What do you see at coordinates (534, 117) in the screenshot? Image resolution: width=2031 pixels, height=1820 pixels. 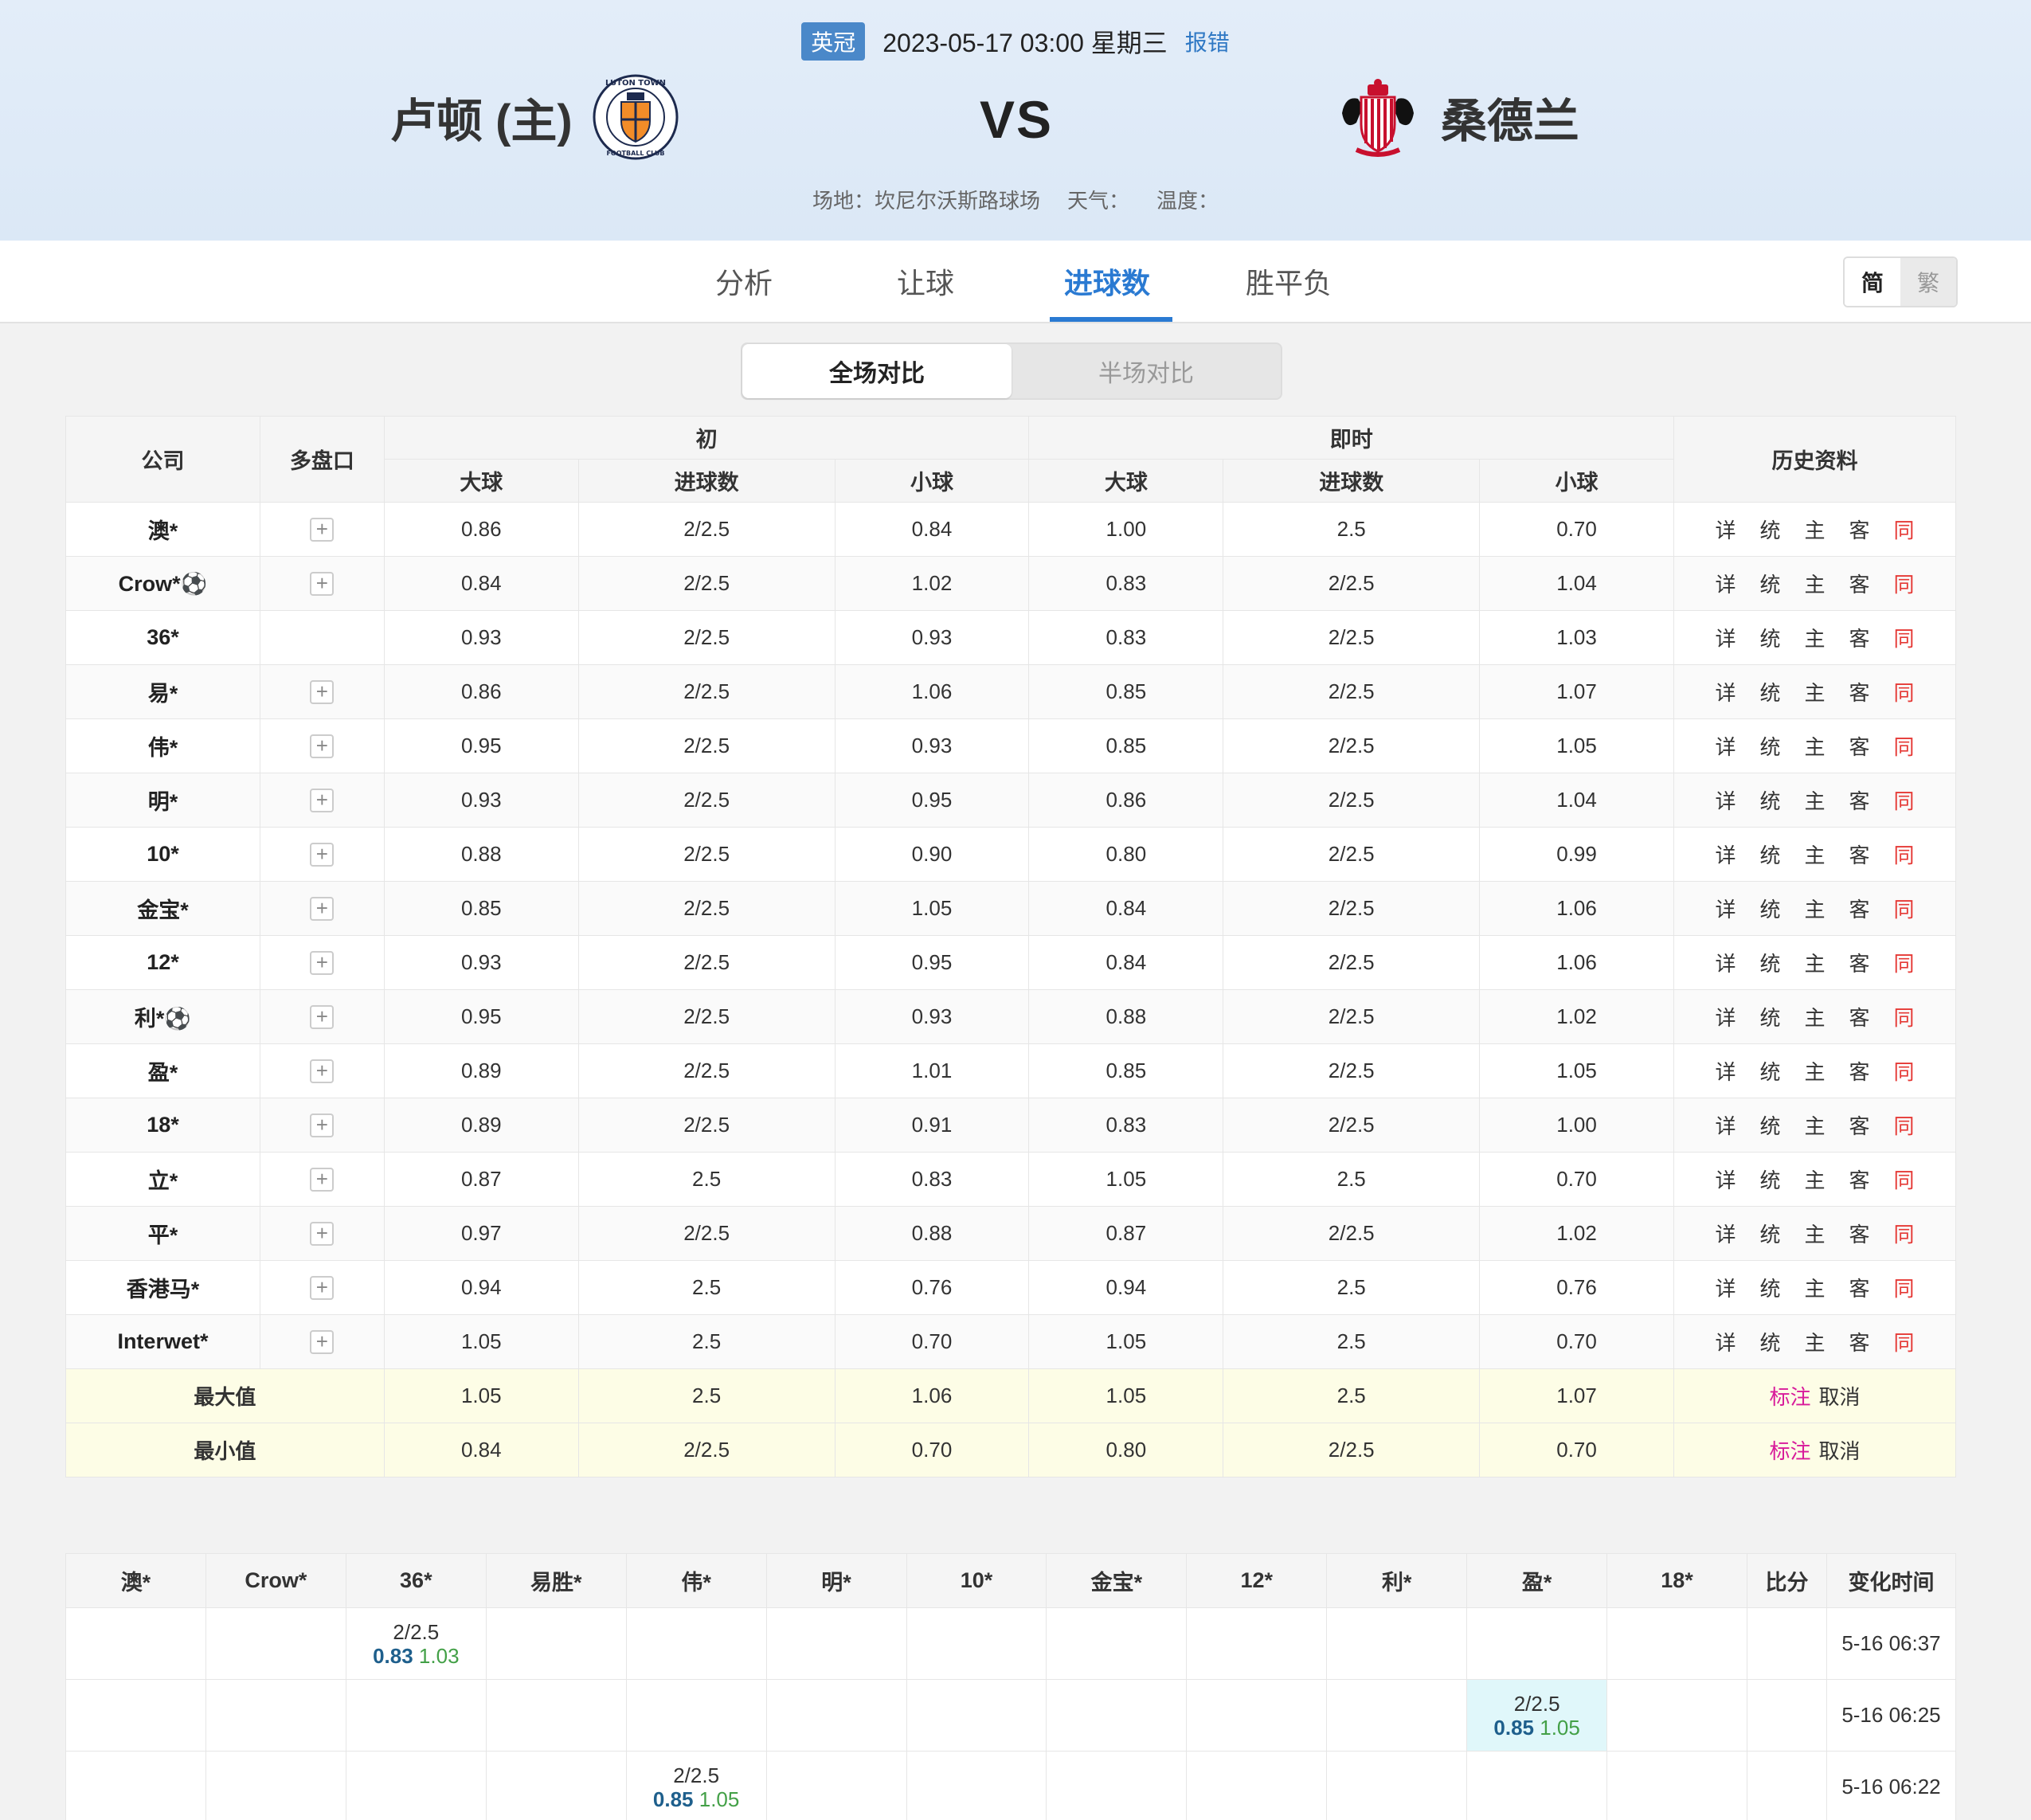 I see `home-team: 卢顿 (主) LUTON TOWN FOOTBALL CLUB` at bounding box center [534, 117].